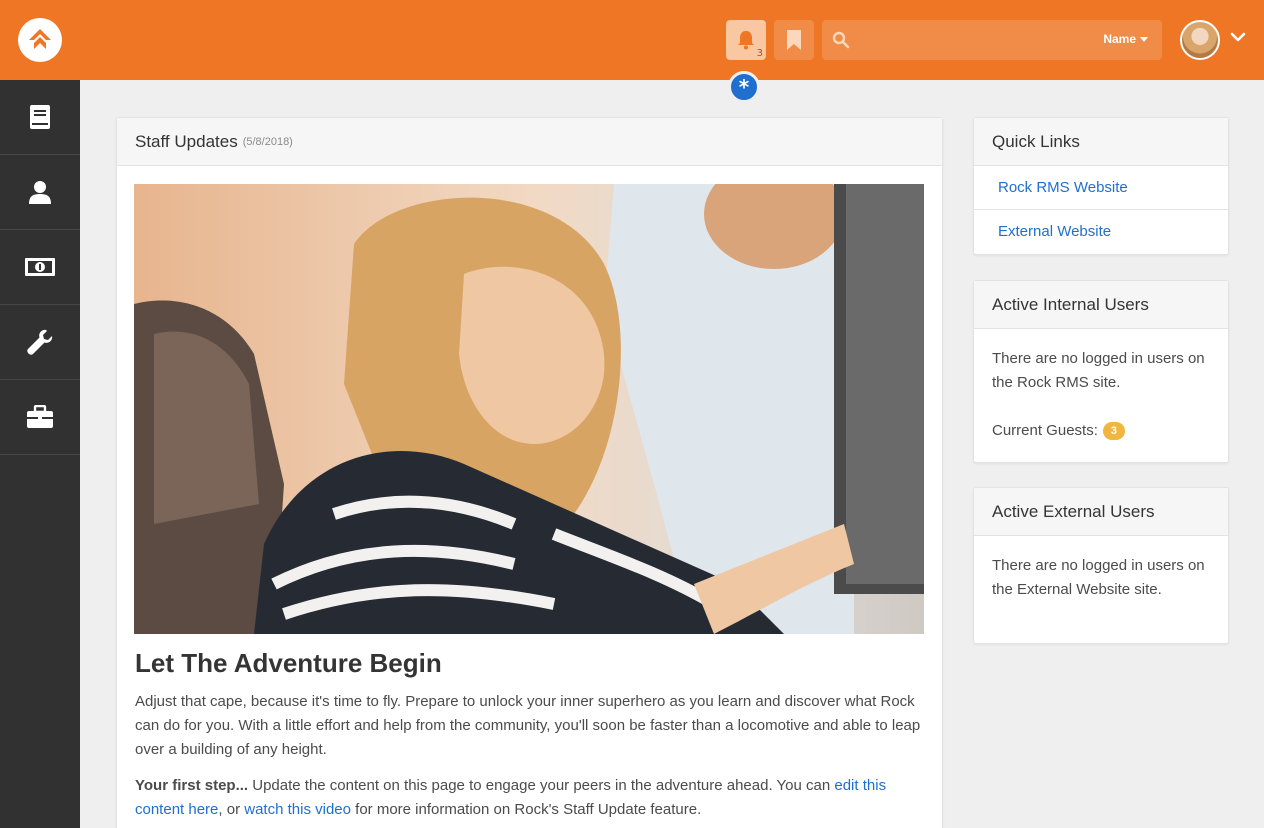  I want to click on book-icon, so click(40, 117).